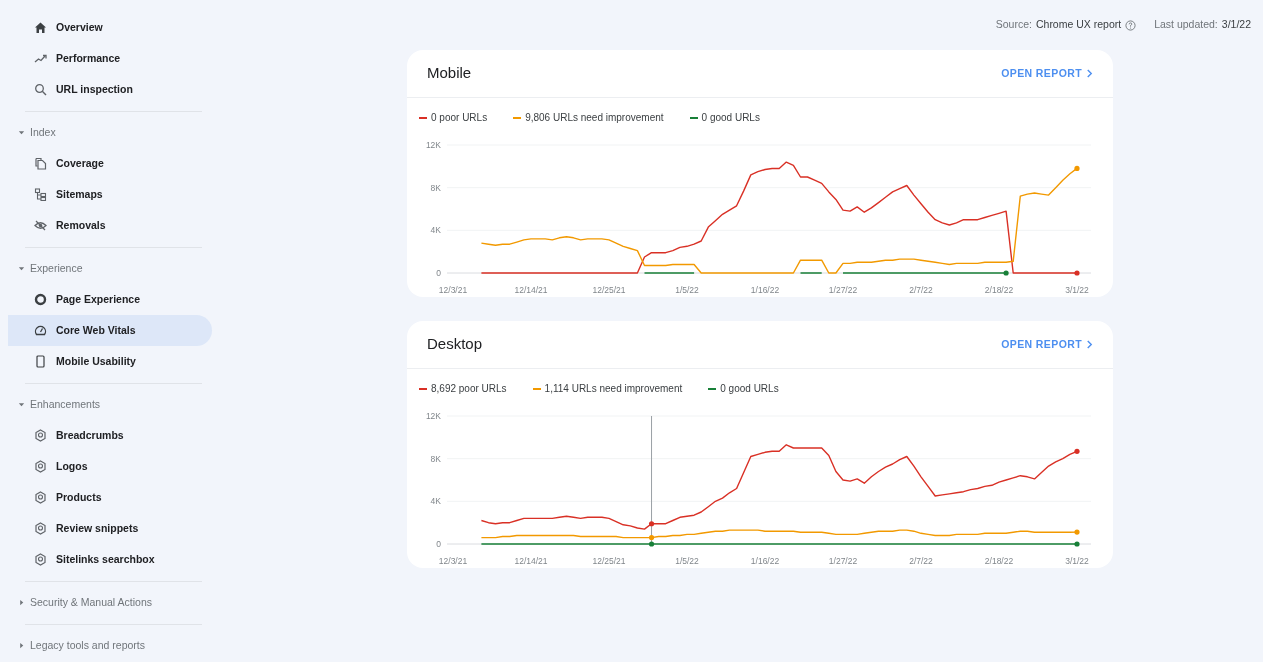 The image size is (1263, 662). Describe the element at coordinates (469, 389) in the screenshot. I see `legend-label: 8,692 poor URLs` at that location.